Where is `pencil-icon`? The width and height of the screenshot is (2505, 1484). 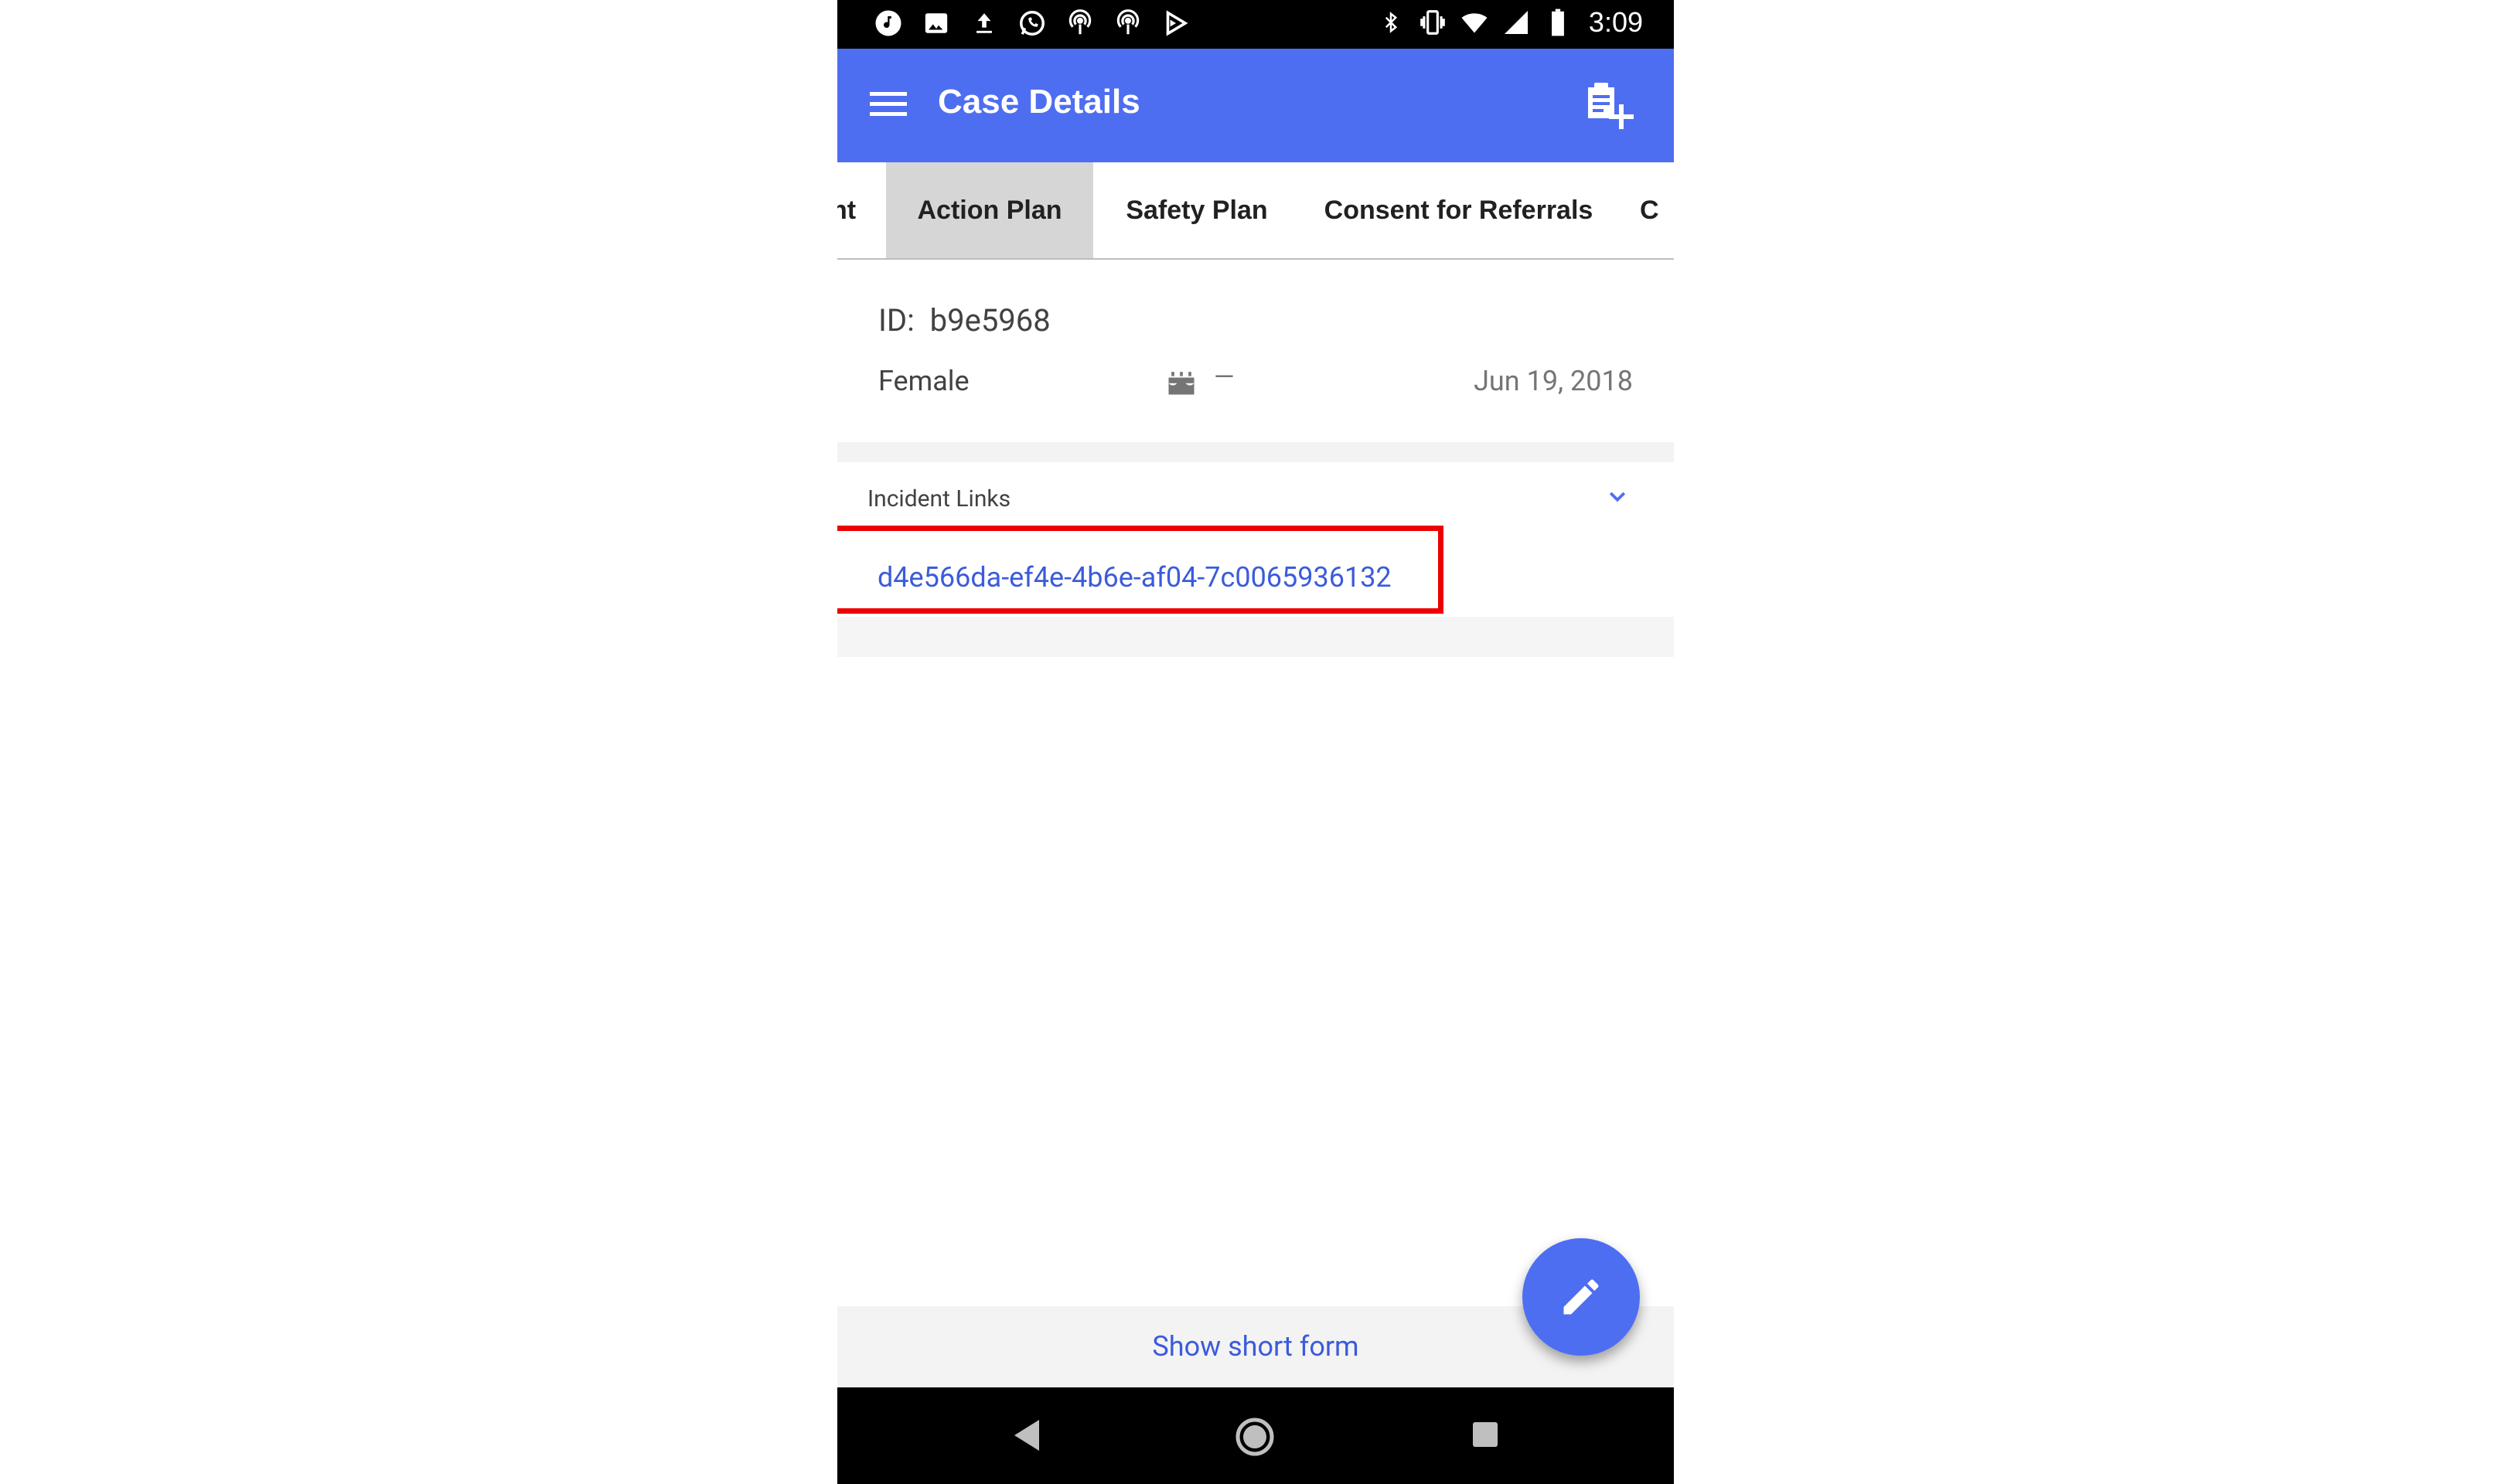 pencil-icon is located at coordinates (1581, 1297).